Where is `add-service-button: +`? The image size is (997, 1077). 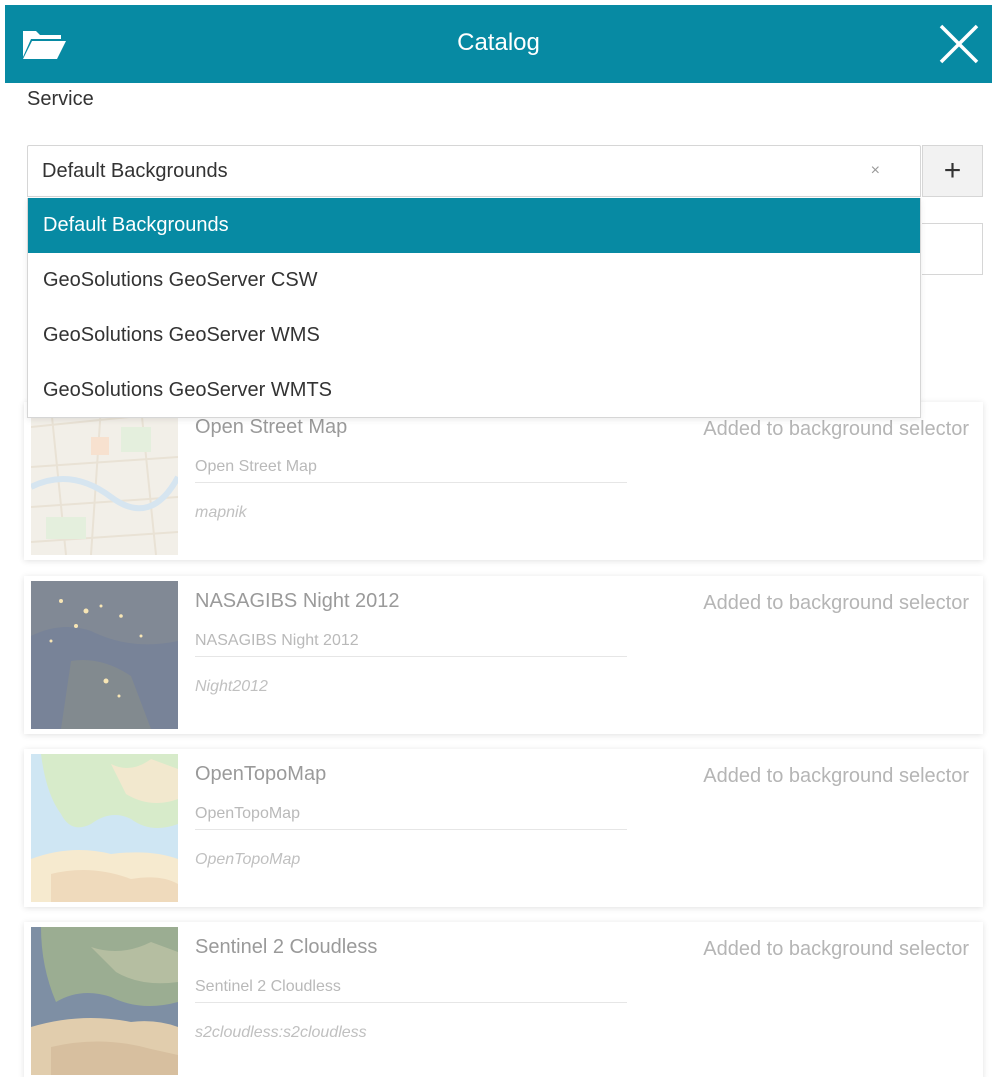
add-service-button: + is located at coordinates (952, 171).